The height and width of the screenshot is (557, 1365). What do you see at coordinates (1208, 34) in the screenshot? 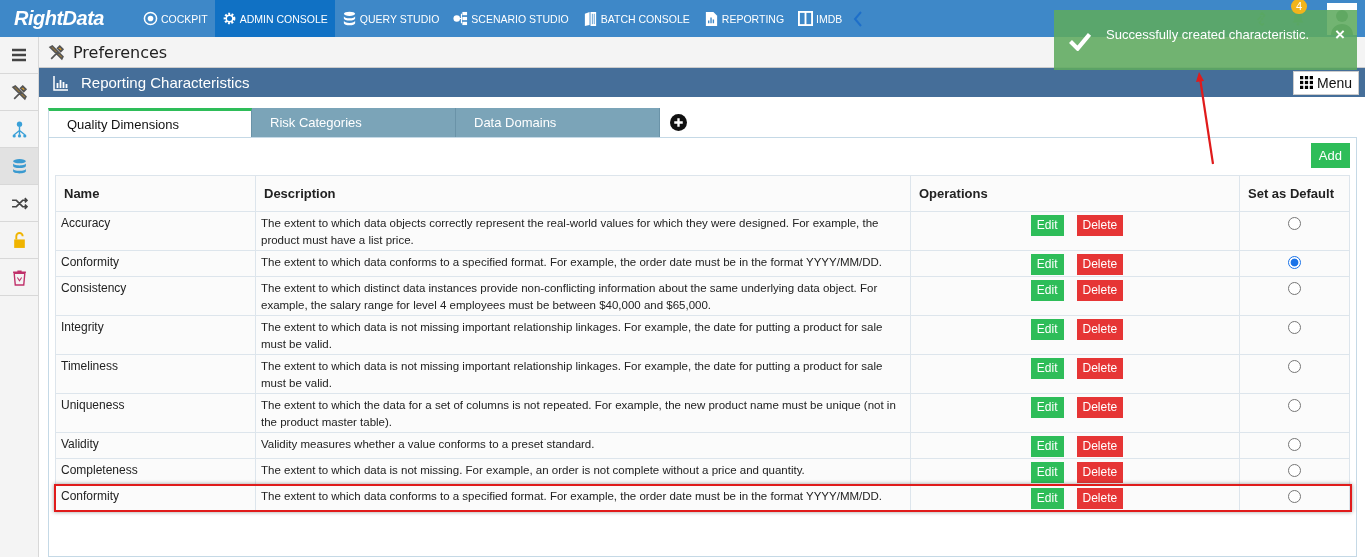
I see `toast-message: Successfully created characteristic.` at bounding box center [1208, 34].